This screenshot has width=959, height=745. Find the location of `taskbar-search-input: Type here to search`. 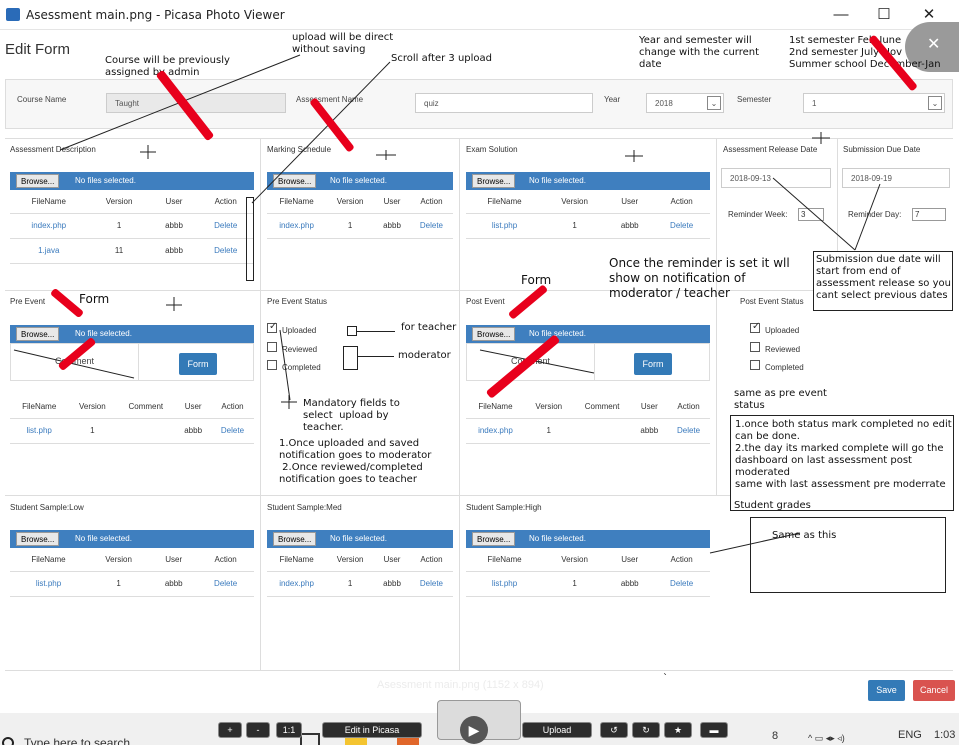

taskbar-search-input: Type here to search is located at coordinates (77, 740).